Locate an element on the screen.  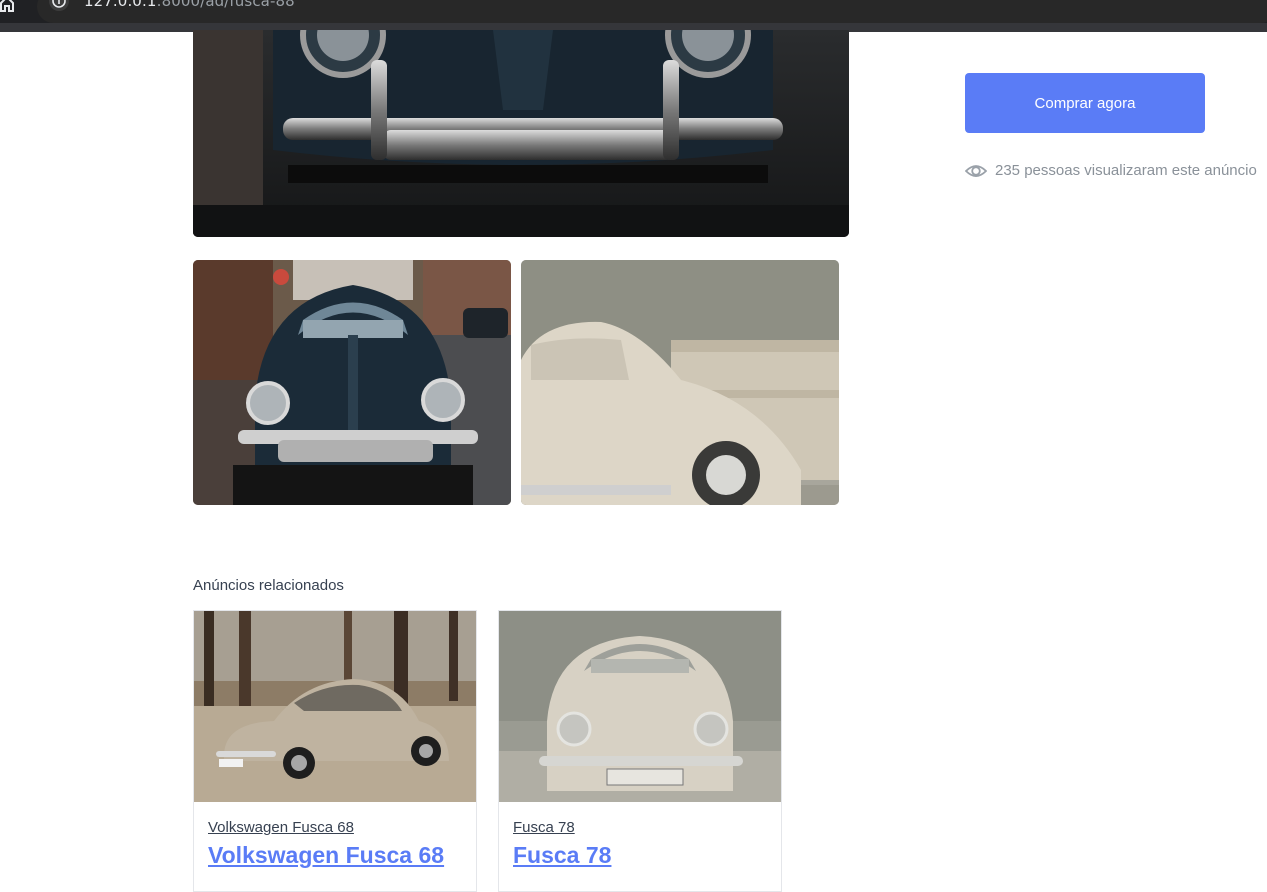
related-ad-subtitle: Volkswagen Fusca 68 is located at coordinates (281, 827).